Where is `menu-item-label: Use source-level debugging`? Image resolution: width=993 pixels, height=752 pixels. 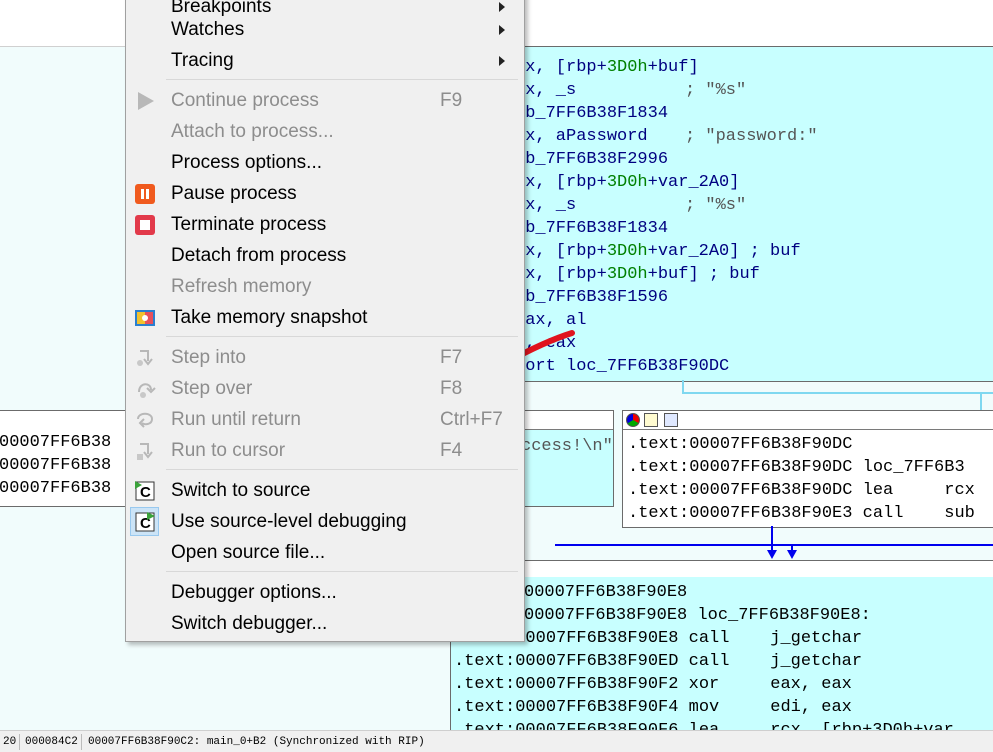 menu-item-label: Use source-level debugging is located at coordinates (289, 521).